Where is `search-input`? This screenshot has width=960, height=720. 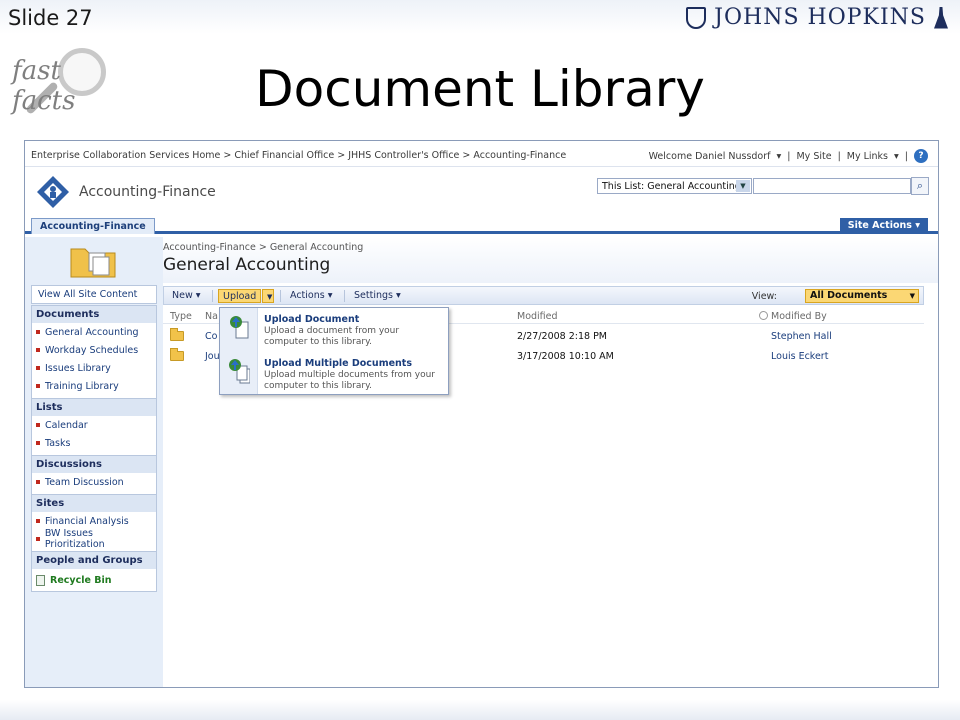 search-input is located at coordinates (832, 186).